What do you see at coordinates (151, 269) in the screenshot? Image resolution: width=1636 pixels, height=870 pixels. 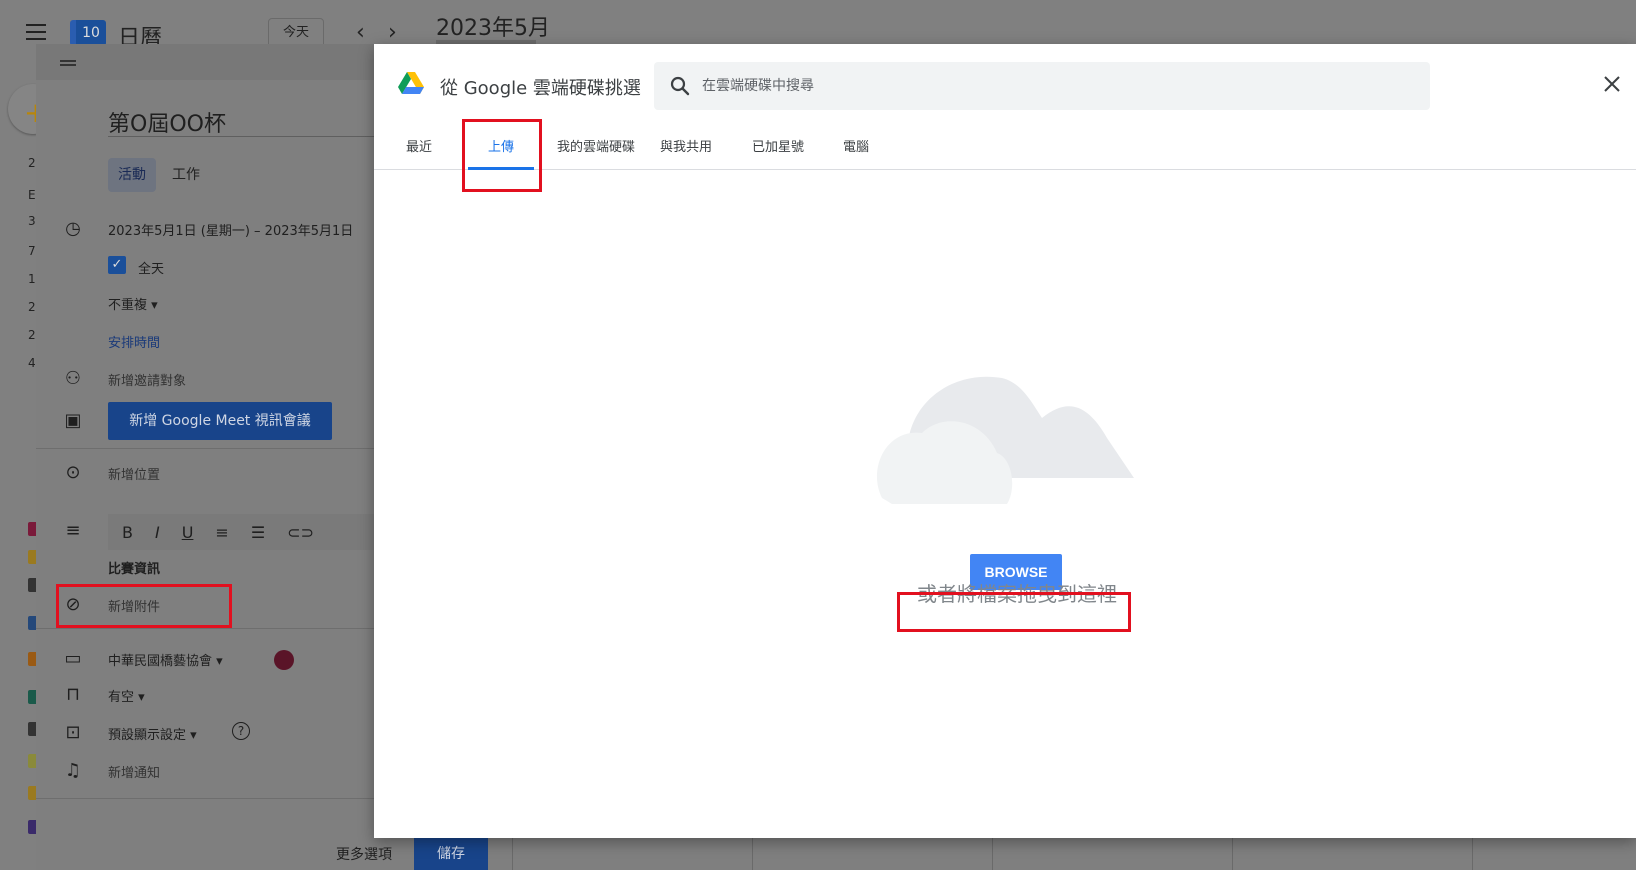 I see `all-day-label: 全天` at bounding box center [151, 269].